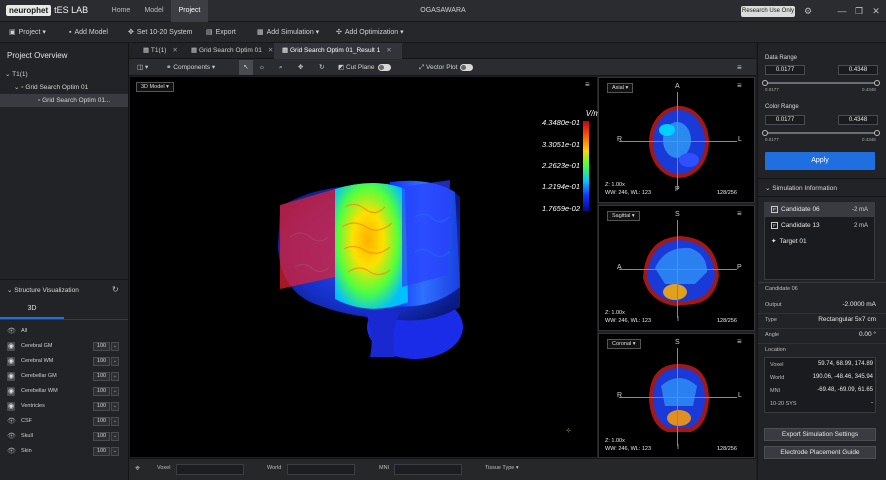 Image resolution: width=886 pixels, height=480 pixels. Describe the element at coordinates (628, 321) in the screenshot. I see `ww-wl-readout: WW: 246, WL: 123` at that location.